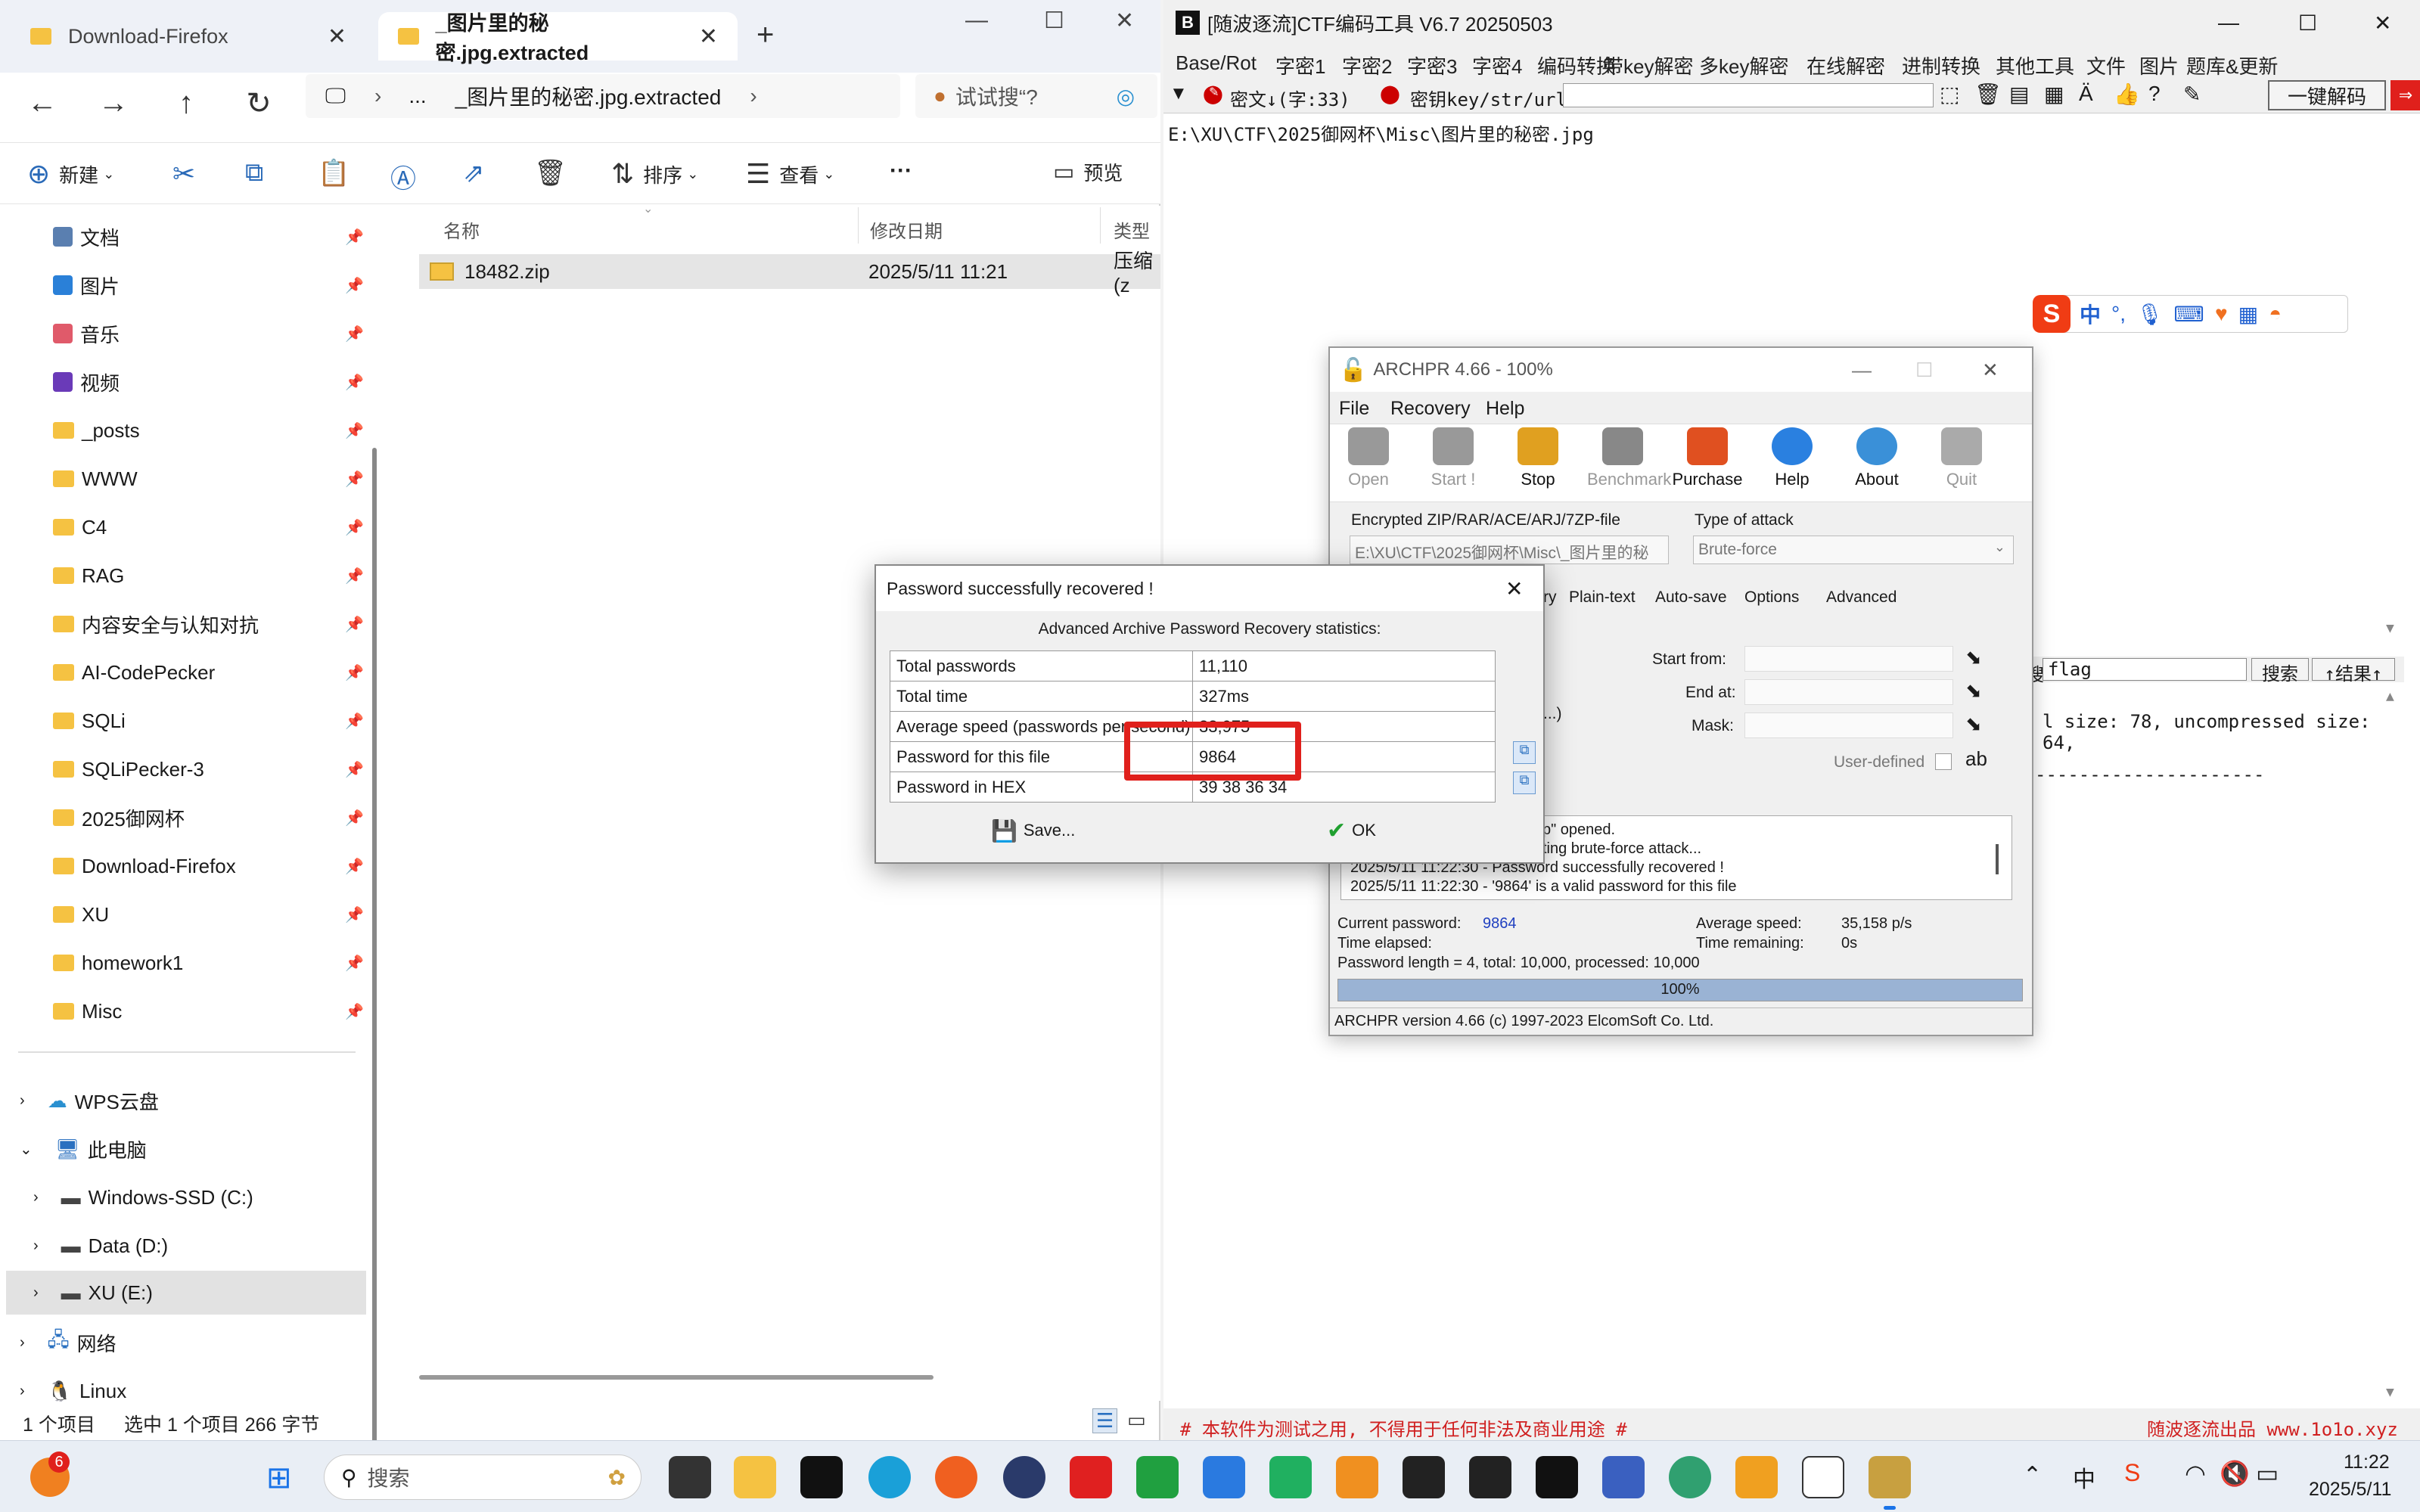 The image size is (2420, 1512). I want to click on sidebar-item: 内容安全与认知对抗 📌, so click(186, 624).